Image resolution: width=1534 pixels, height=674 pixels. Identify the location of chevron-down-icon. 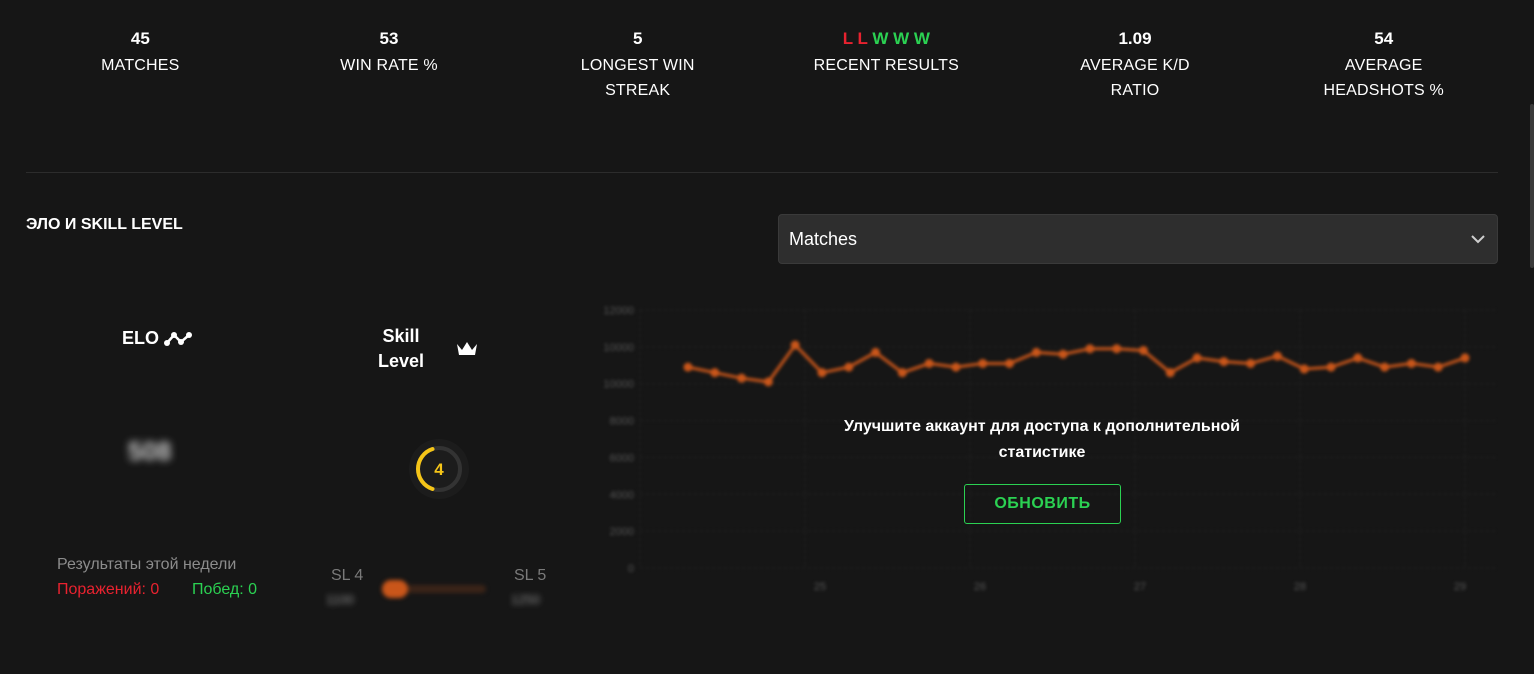
(1478, 239).